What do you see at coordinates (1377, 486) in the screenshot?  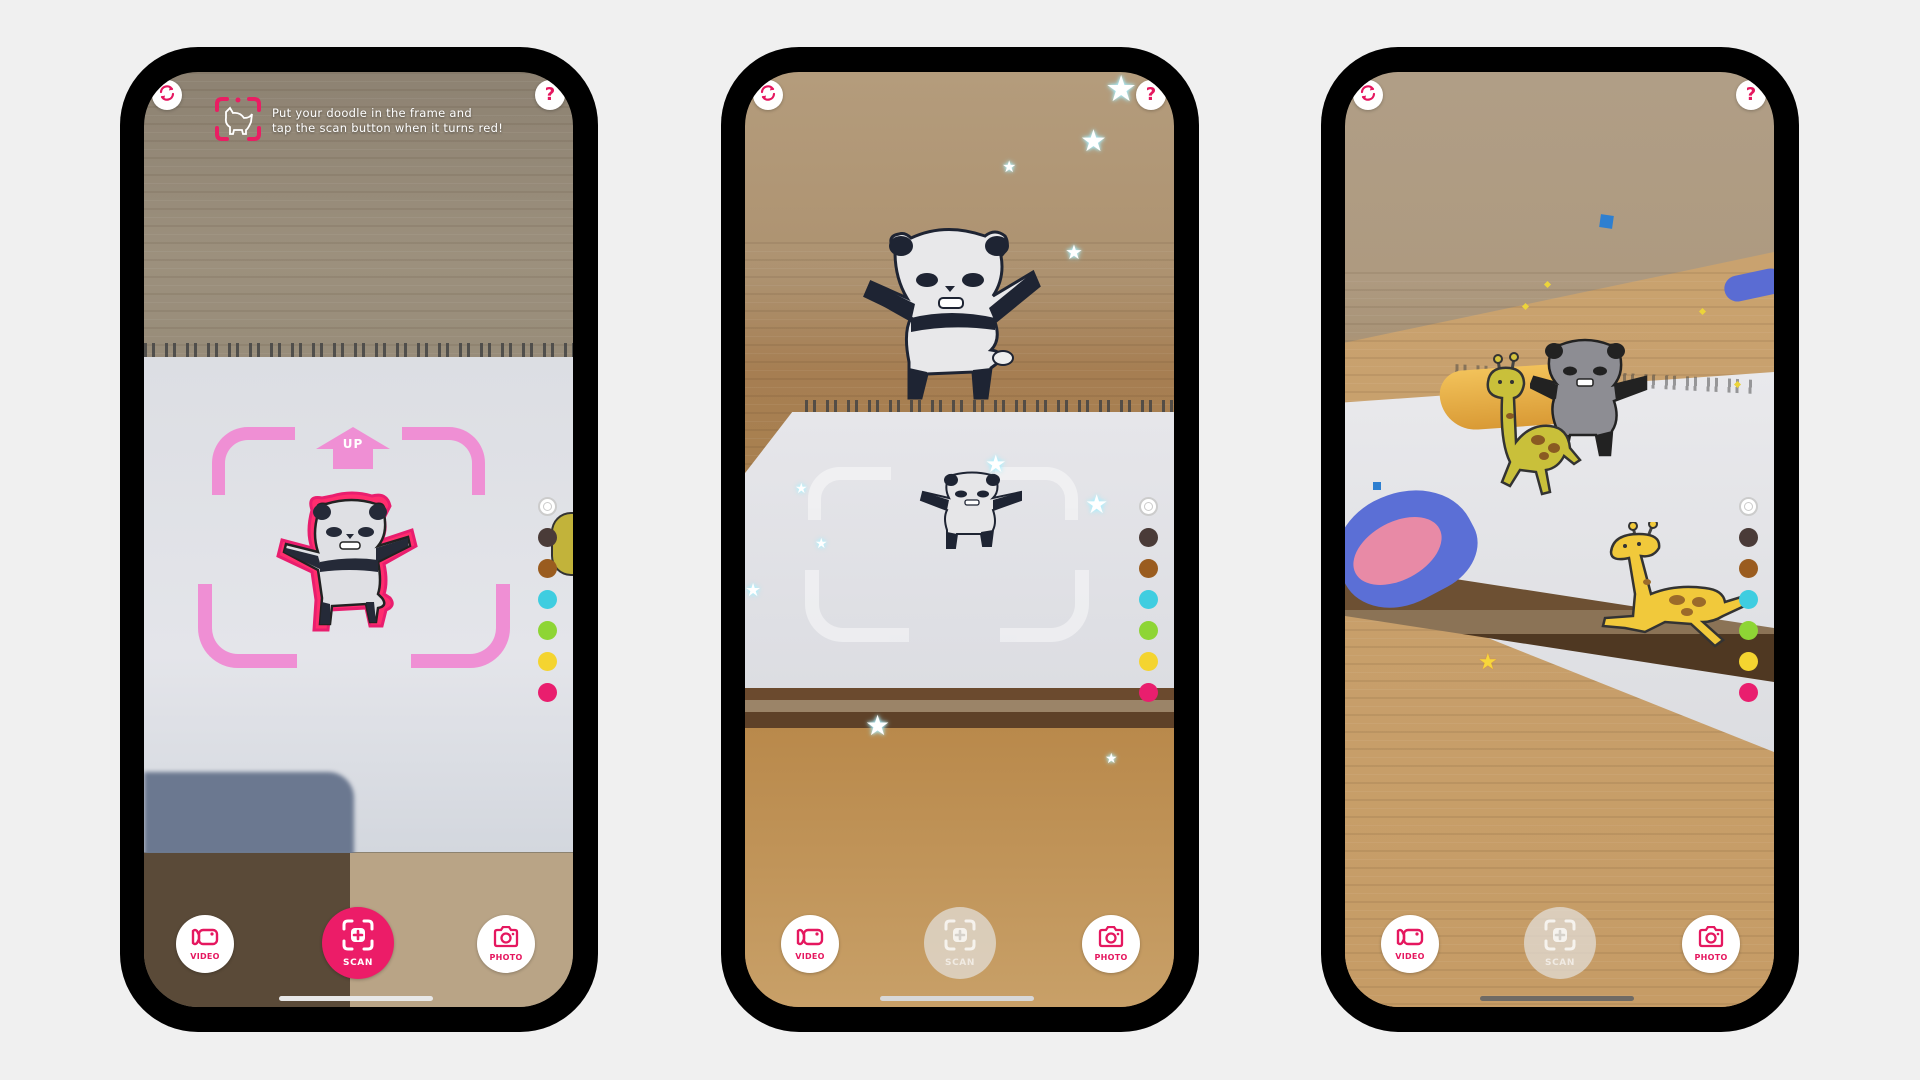 I see `confetti-piece` at bounding box center [1377, 486].